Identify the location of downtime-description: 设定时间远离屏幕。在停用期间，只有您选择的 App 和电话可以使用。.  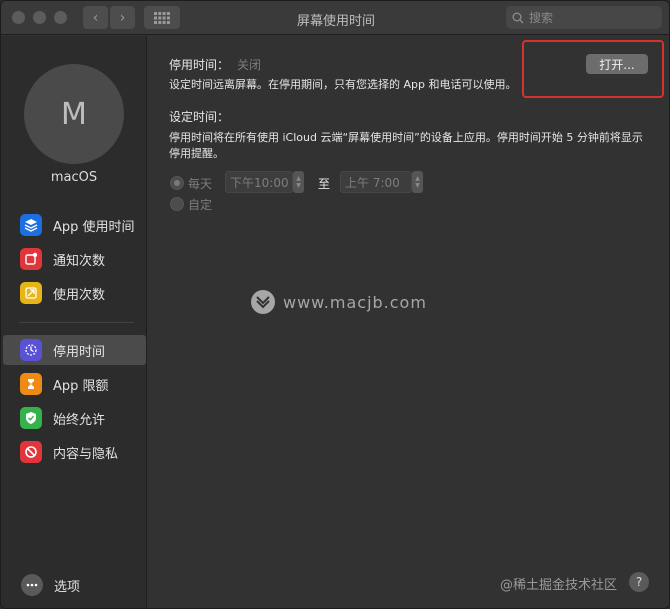
(343, 84).